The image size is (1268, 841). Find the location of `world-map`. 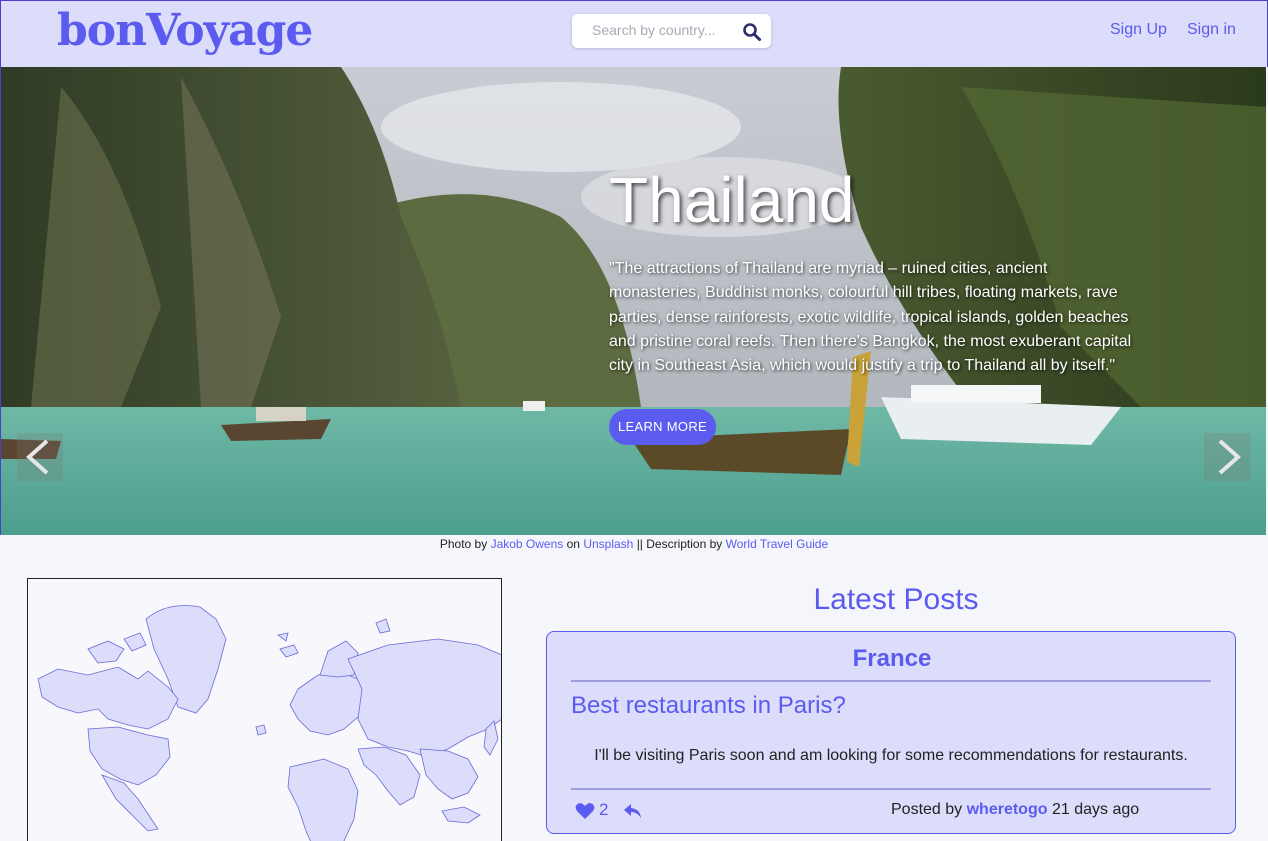

world-map is located at coordinates (264, 709).